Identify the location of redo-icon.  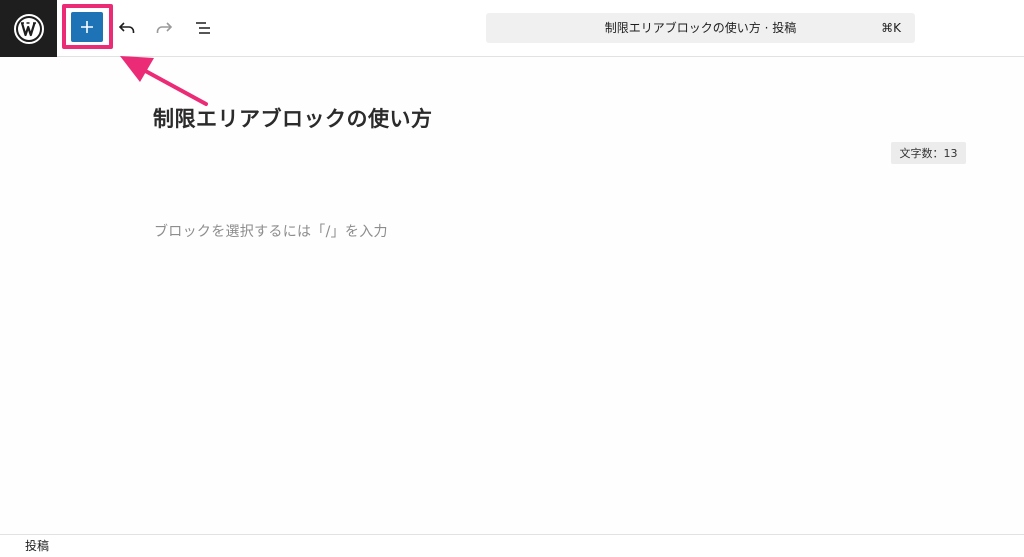
(164, 27).